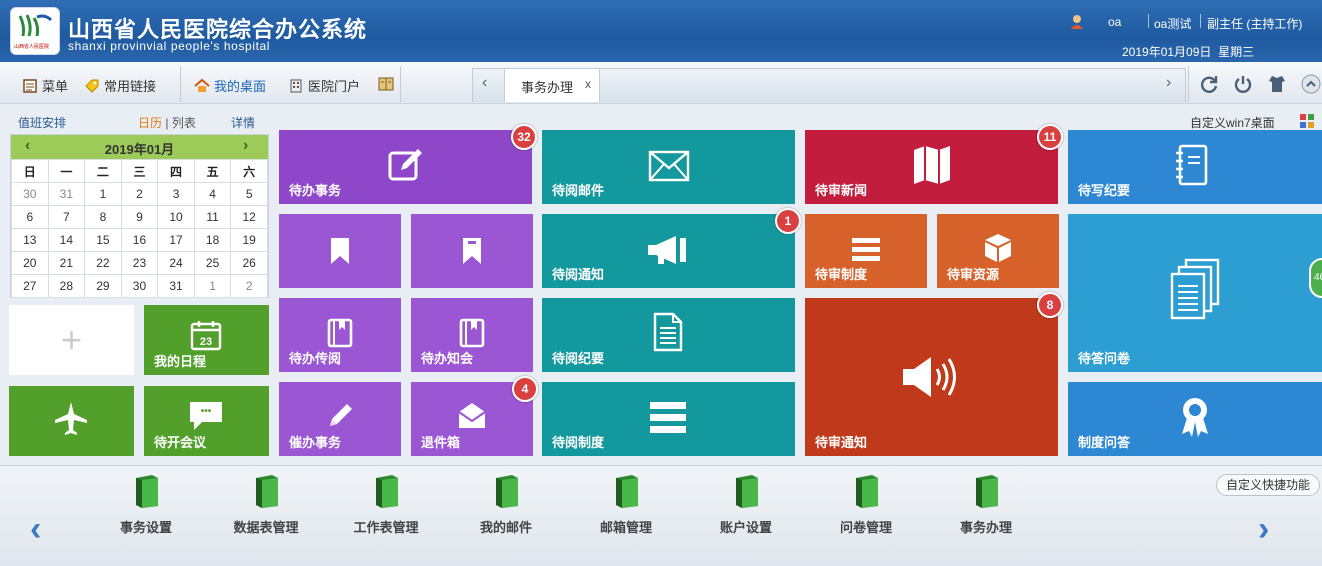 This screenshot has width=1322, height=566. I want to click on review-resources-tile: 待审资源, so click(998, 251).